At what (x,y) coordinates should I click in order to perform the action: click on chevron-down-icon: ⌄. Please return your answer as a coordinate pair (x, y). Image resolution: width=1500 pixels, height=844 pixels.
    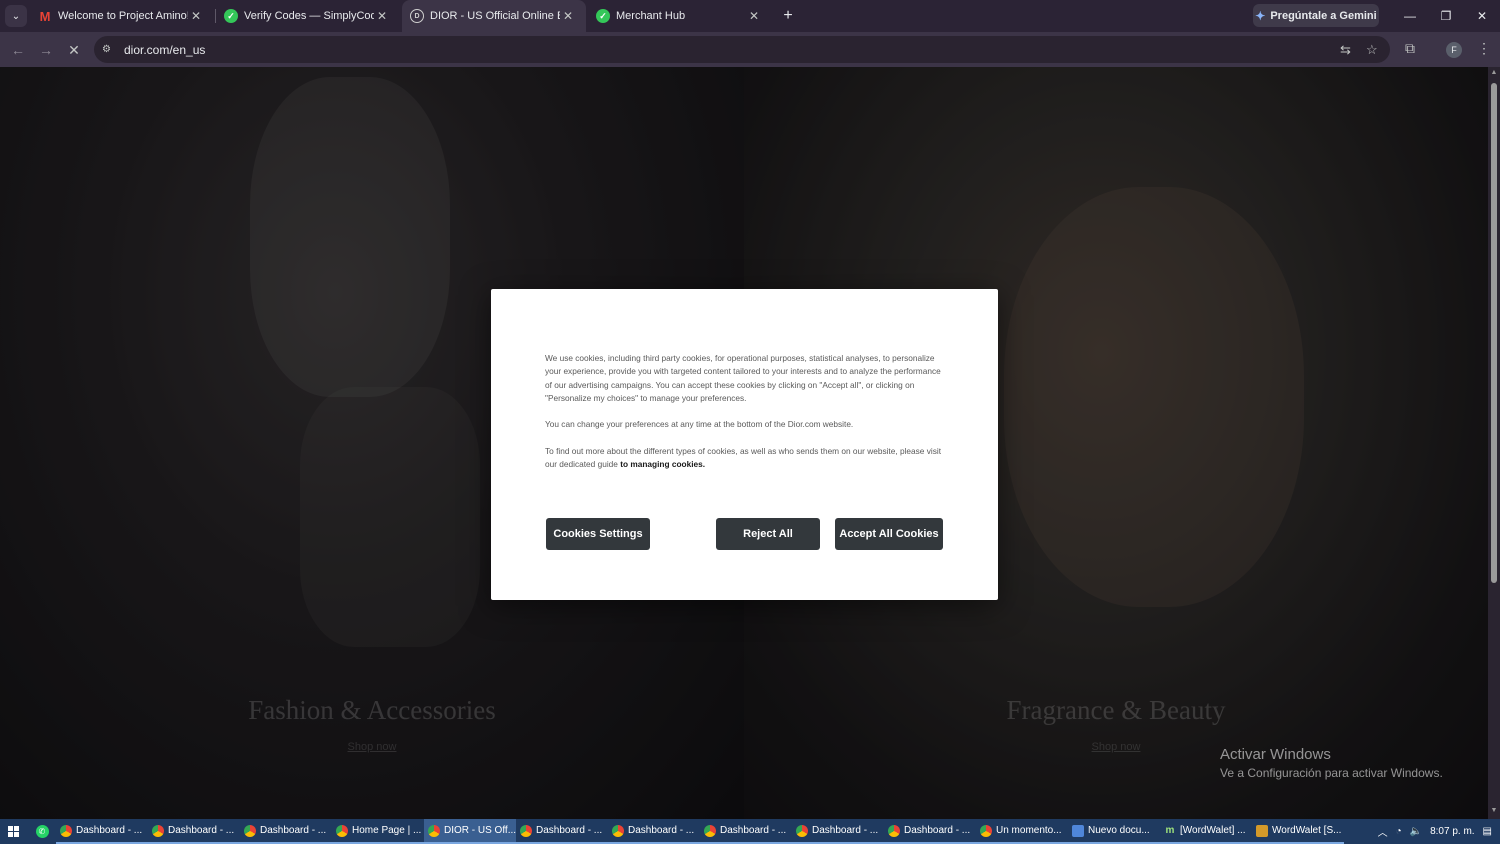
    Looking at the image, I should click on (16, 16).